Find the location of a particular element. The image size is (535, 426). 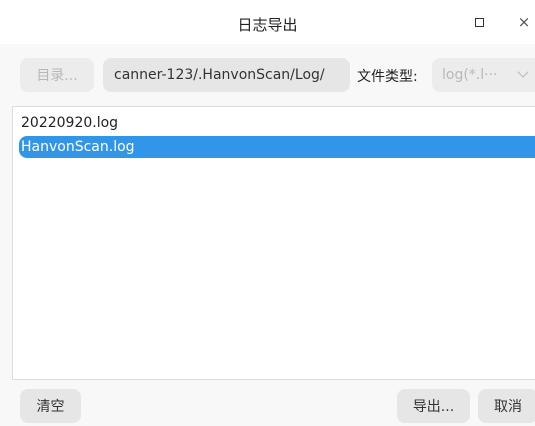

chevron-down-icon is located at coordinates (523, 72).